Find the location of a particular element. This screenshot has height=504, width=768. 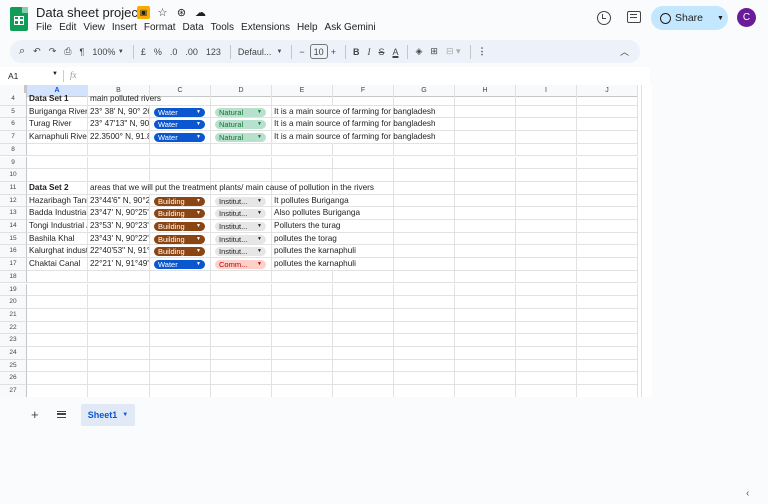

cell-c5: Water ▼ is located at coordinates (180, 112).